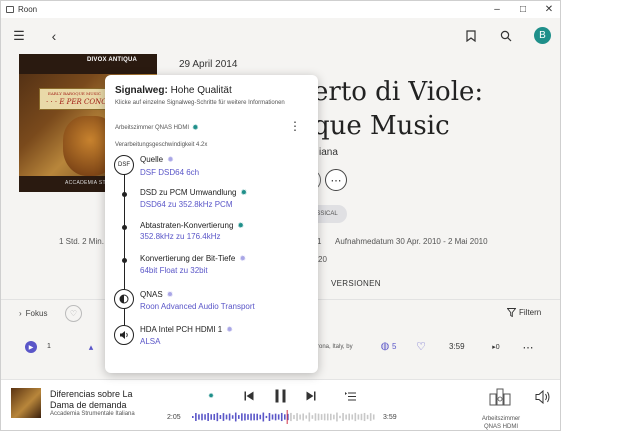  I want to click on play-track-icon: ▶, so click(31, 347).